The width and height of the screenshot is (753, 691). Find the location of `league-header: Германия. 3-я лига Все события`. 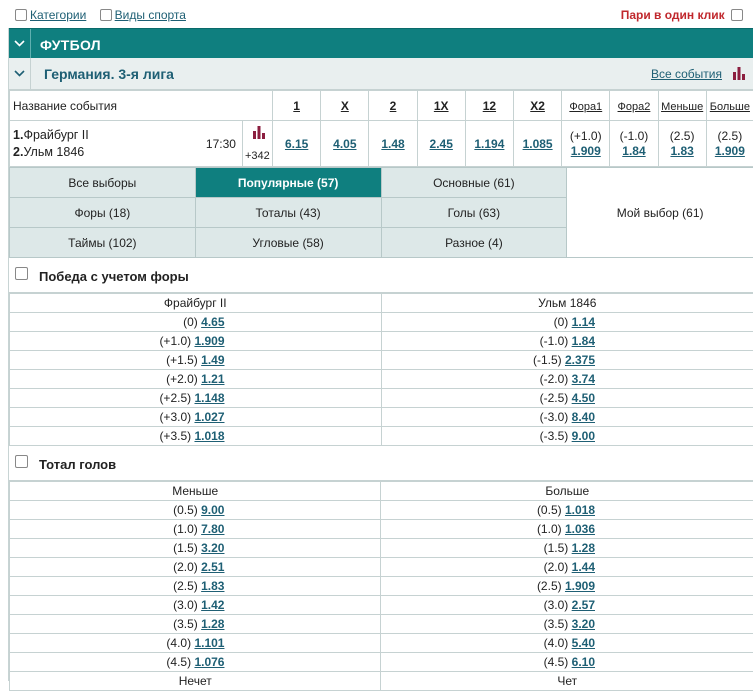

league-header: Германия. 3-я лига Все события is located at coordinates (381, 74).